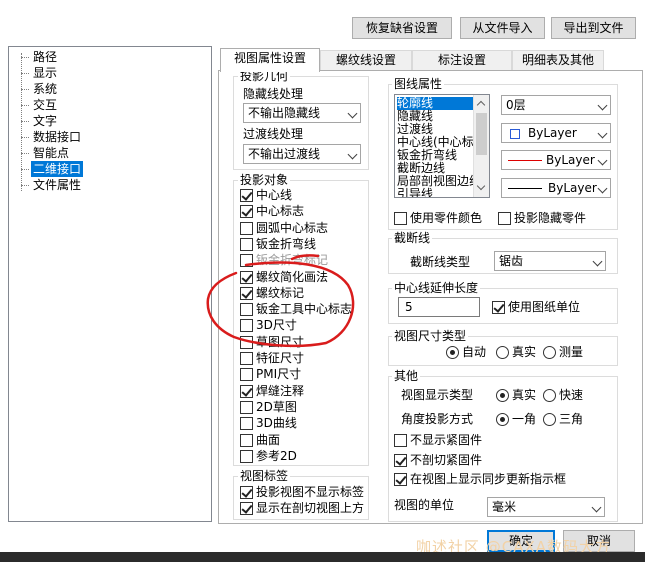  What do you see at coordinates (273, 134) in the screenshot?
I see `transition-line-label: 过渡线处理` at bounding box center [273, 134].